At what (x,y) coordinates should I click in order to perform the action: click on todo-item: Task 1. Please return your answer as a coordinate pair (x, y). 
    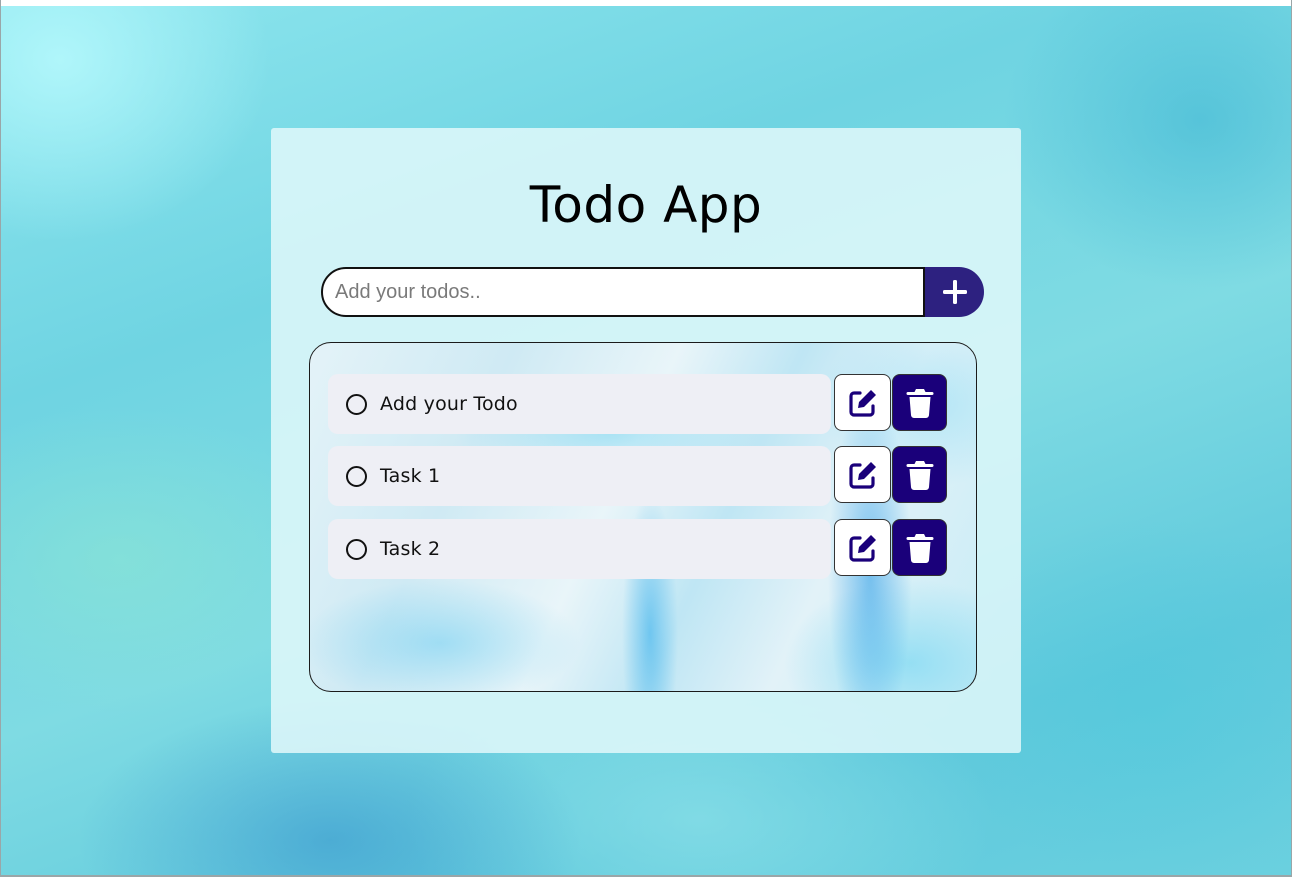
    Looking at the image, I should click on (579, 476).